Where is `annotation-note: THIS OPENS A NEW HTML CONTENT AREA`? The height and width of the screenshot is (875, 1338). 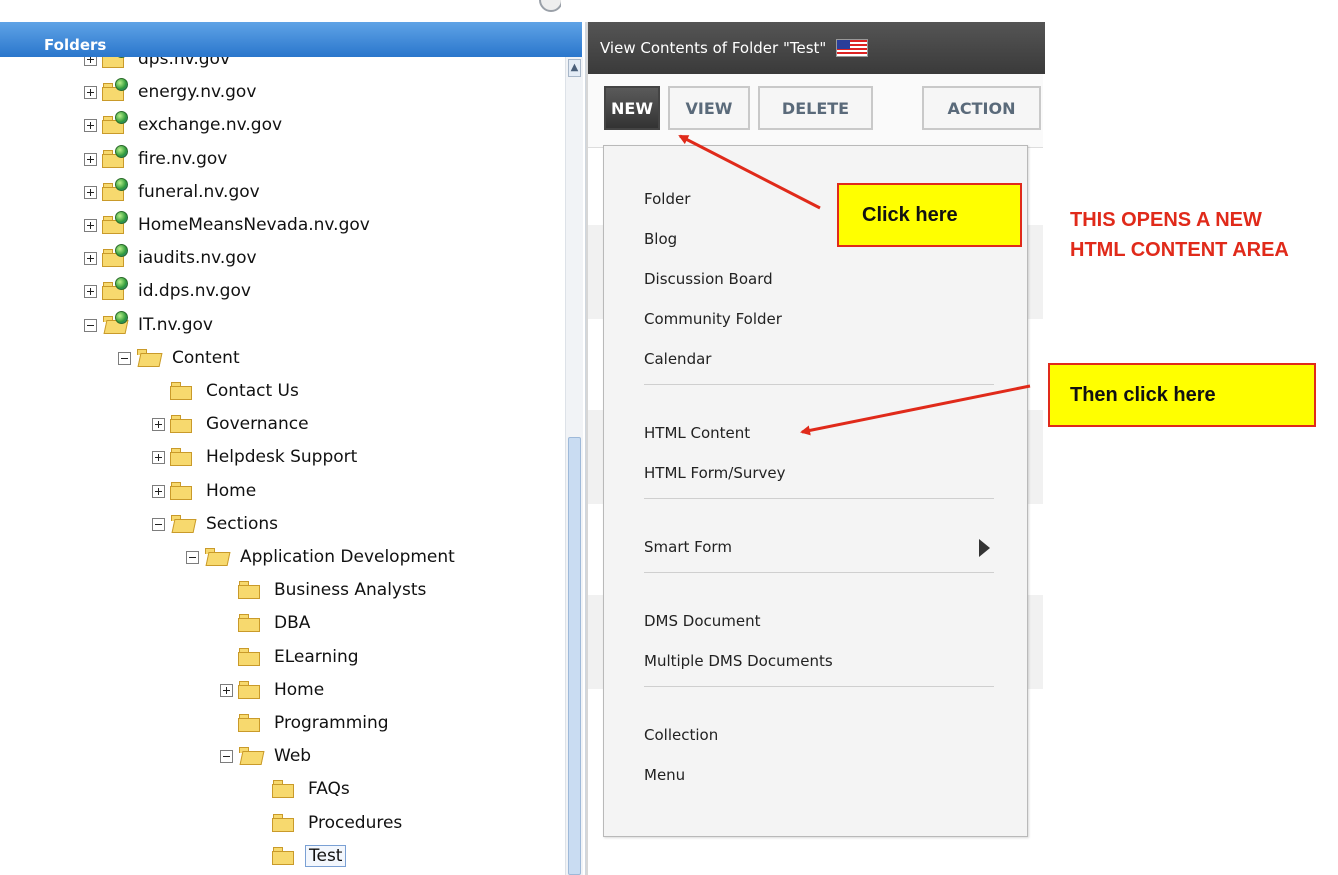
annotation-note: THIS OPENS A NEW HTML CONTENT AREA is located at coordinates (1179, 235).